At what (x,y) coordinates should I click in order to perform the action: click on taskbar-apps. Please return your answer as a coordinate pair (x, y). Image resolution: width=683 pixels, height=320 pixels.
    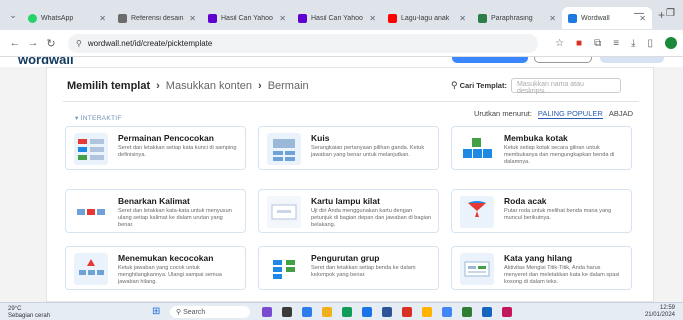
    Looking at the image, I should click on (387, 312).